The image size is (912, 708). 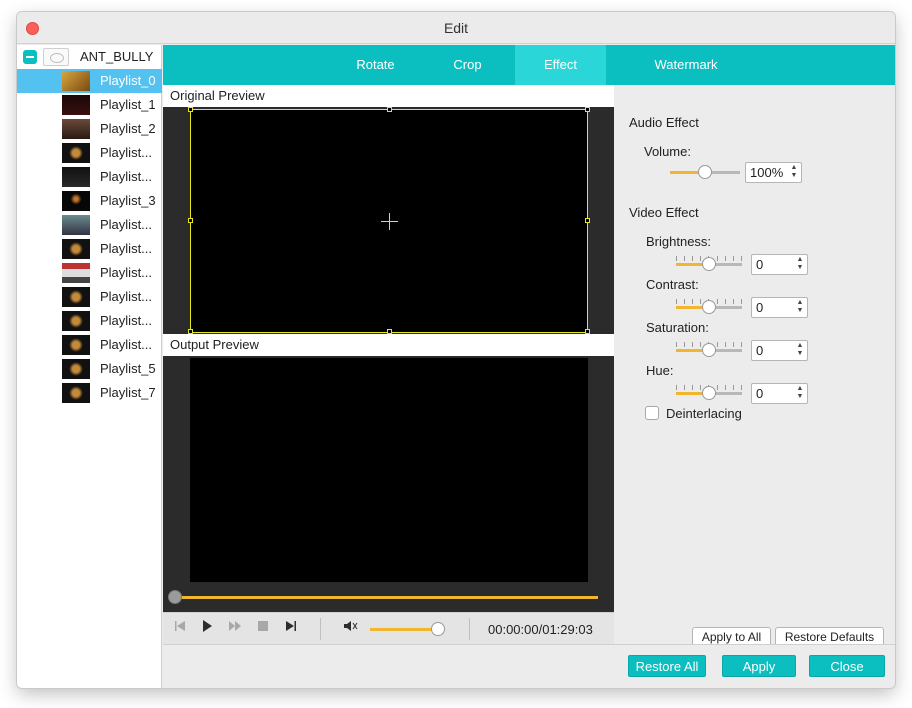 I want to click on apply-button: Apply, so click(x=759, y=666).